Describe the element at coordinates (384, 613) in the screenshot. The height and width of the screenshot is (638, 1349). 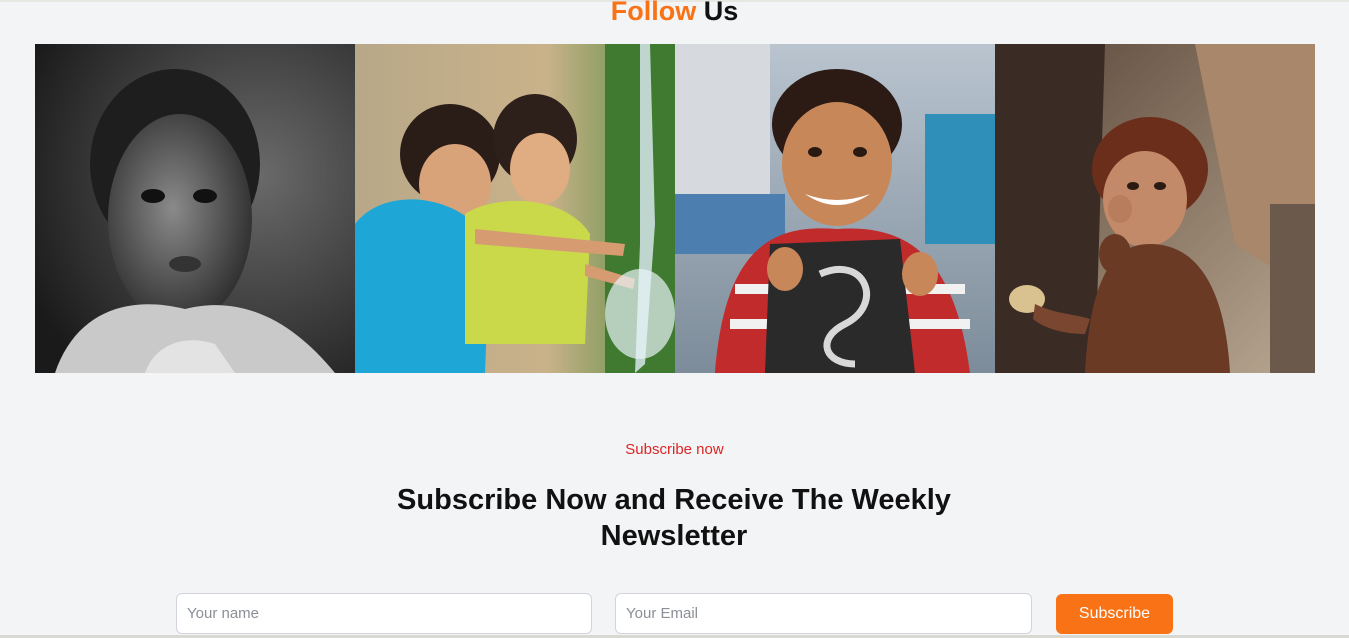
I see `name-input` at that location.